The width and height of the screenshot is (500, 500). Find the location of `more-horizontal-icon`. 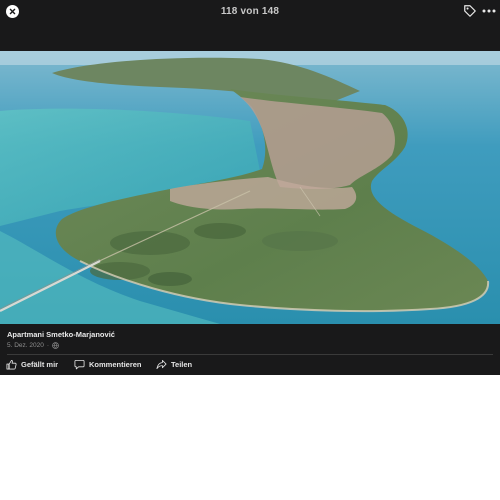

more-horizontal-icon is located at coordinates (489, 11).